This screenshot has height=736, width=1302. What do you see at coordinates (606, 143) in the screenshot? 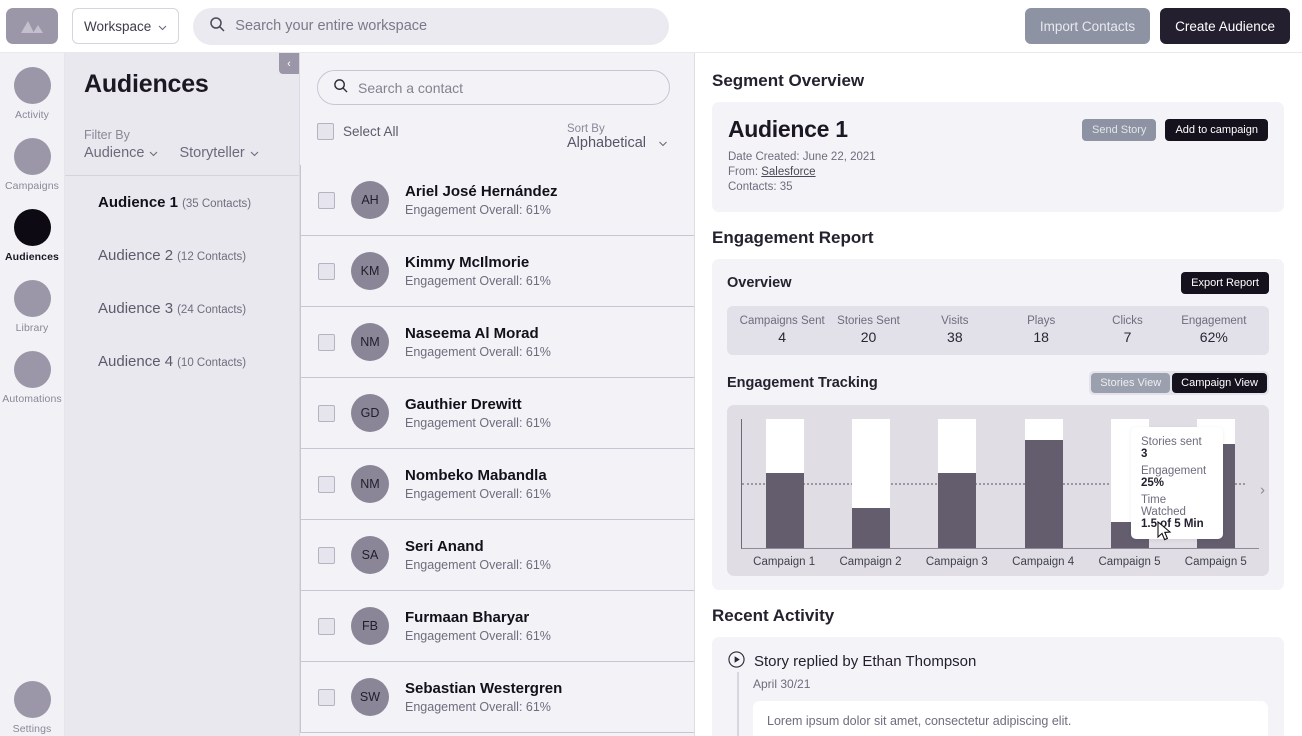
I see `sort-by-value: Alphabetical` at bounding box center [606, 143].